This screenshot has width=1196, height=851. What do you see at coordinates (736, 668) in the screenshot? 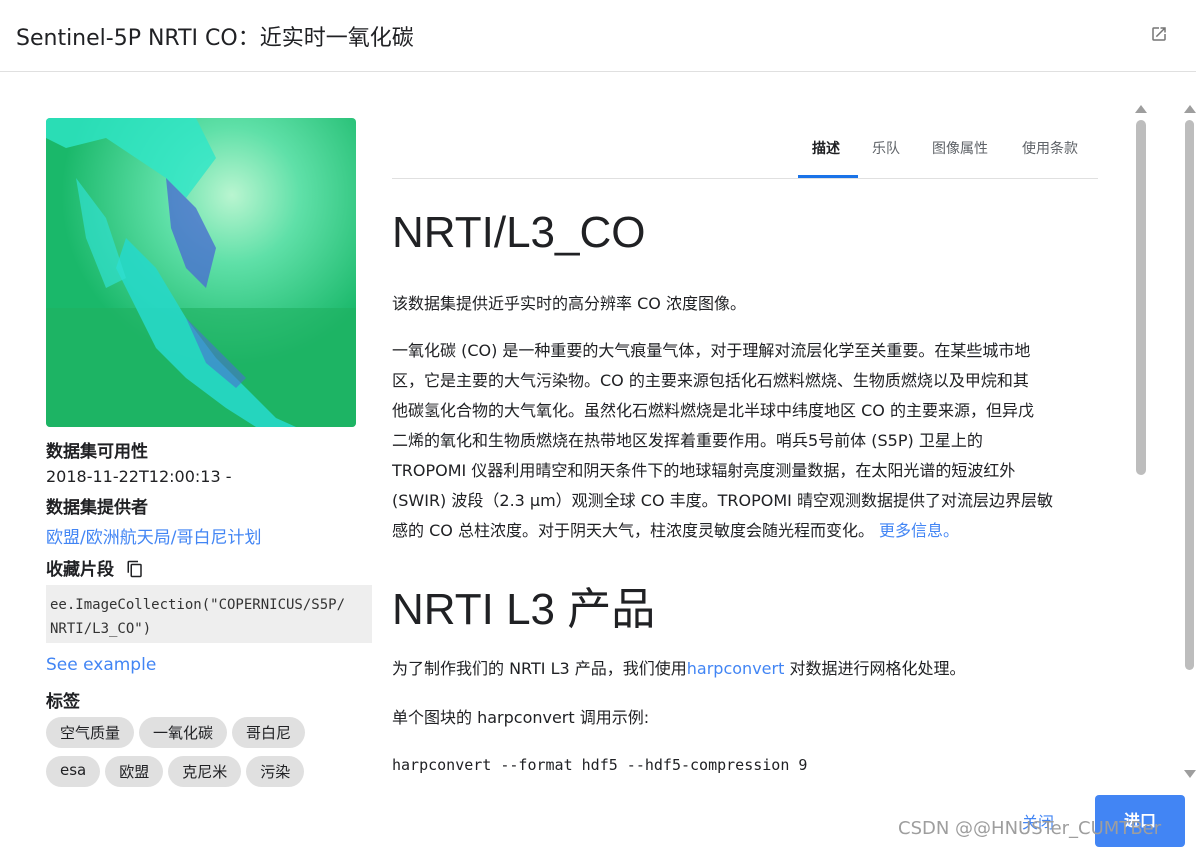
I see `harpconvert-link: harpconvert` at bounding box center [736, 668].